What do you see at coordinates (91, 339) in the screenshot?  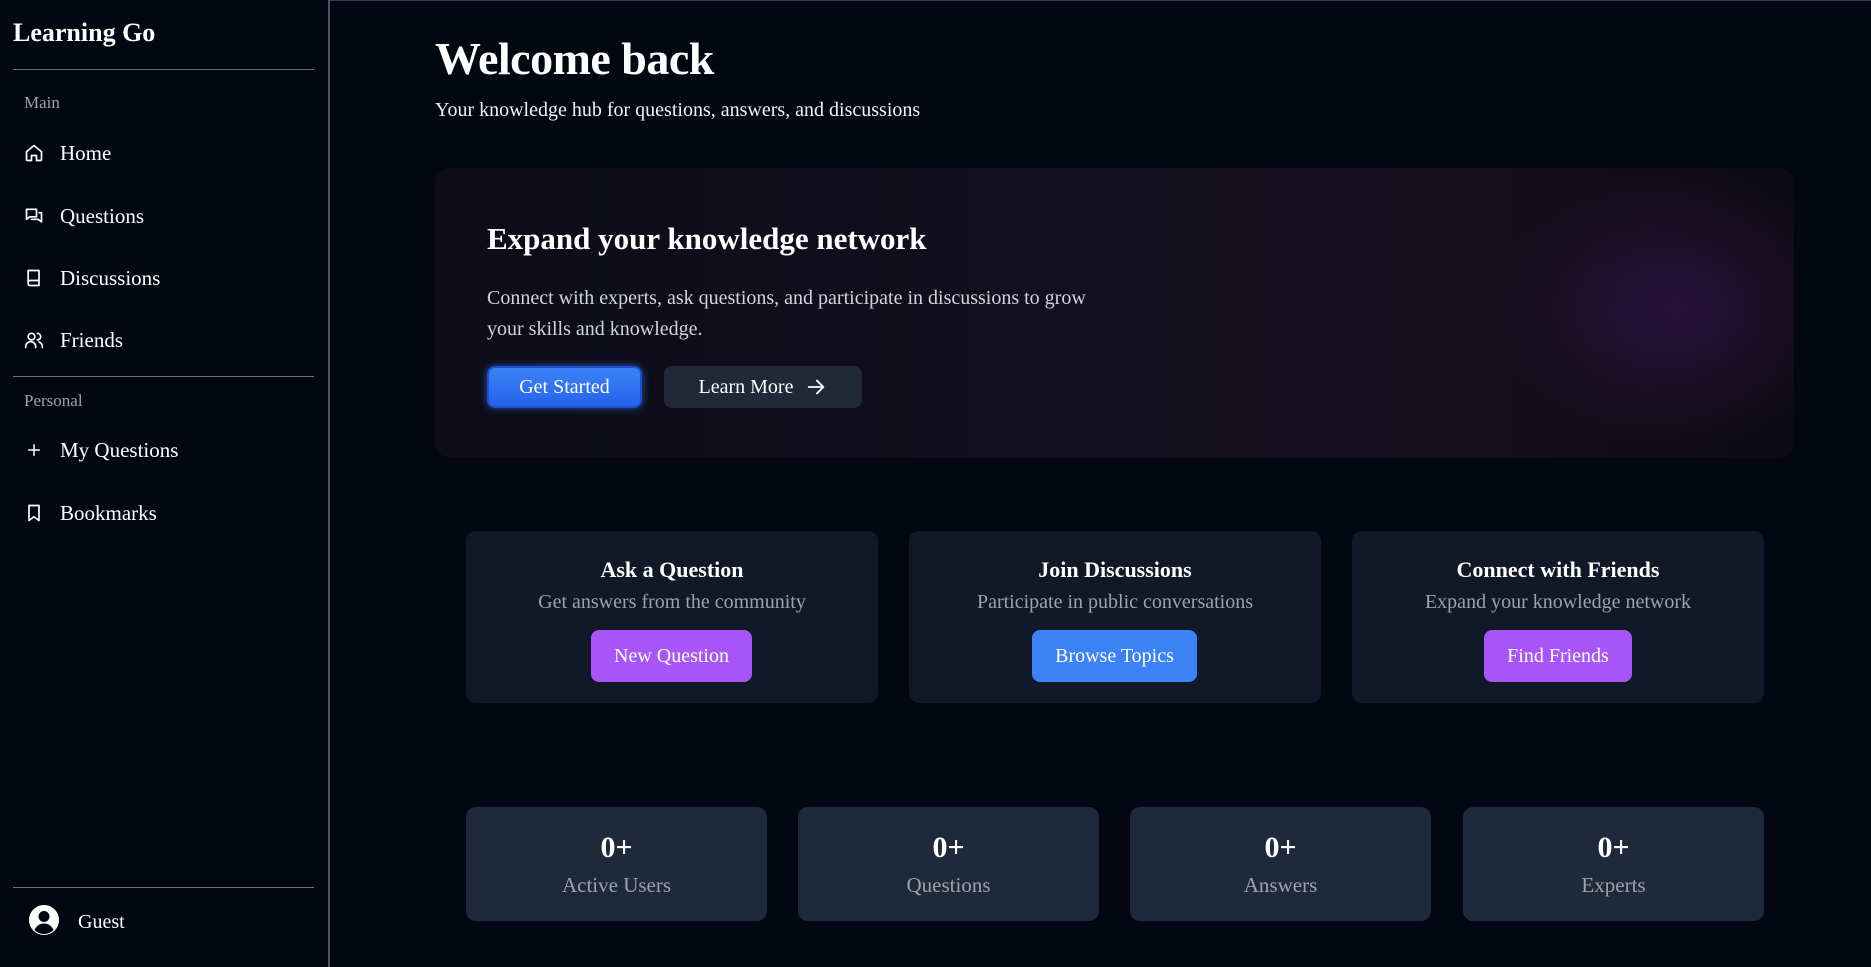 I see `sidebar-item-label: Friends` at bounding box center [91, 339].